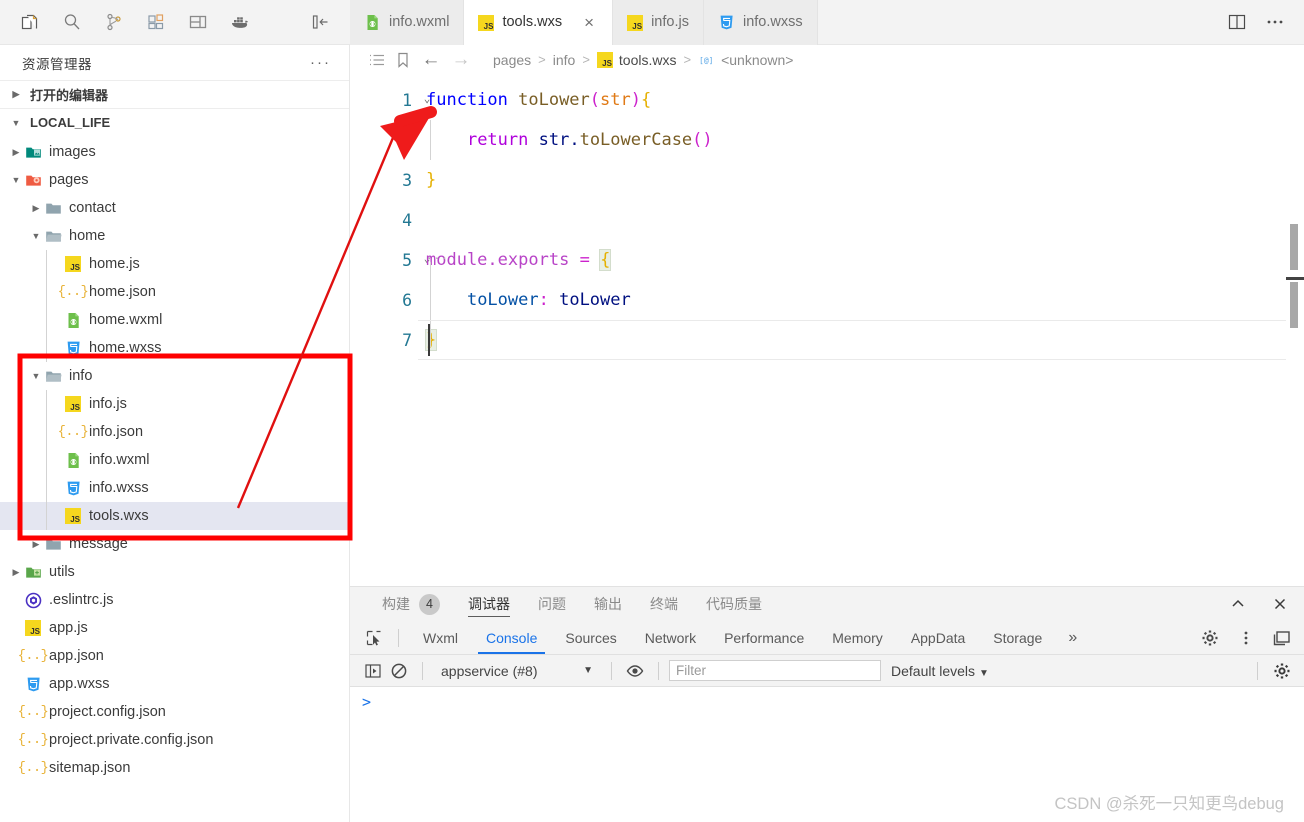 The height and width of the screenshot is (822, 1304). I want to click on tree-item-info: ▼ info, so click(174, 376).